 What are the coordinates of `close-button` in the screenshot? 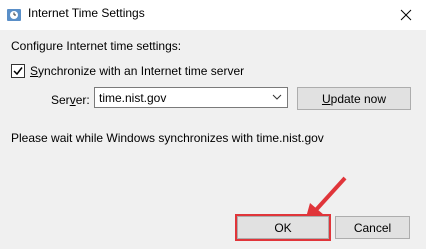 It's located at (406, 15).